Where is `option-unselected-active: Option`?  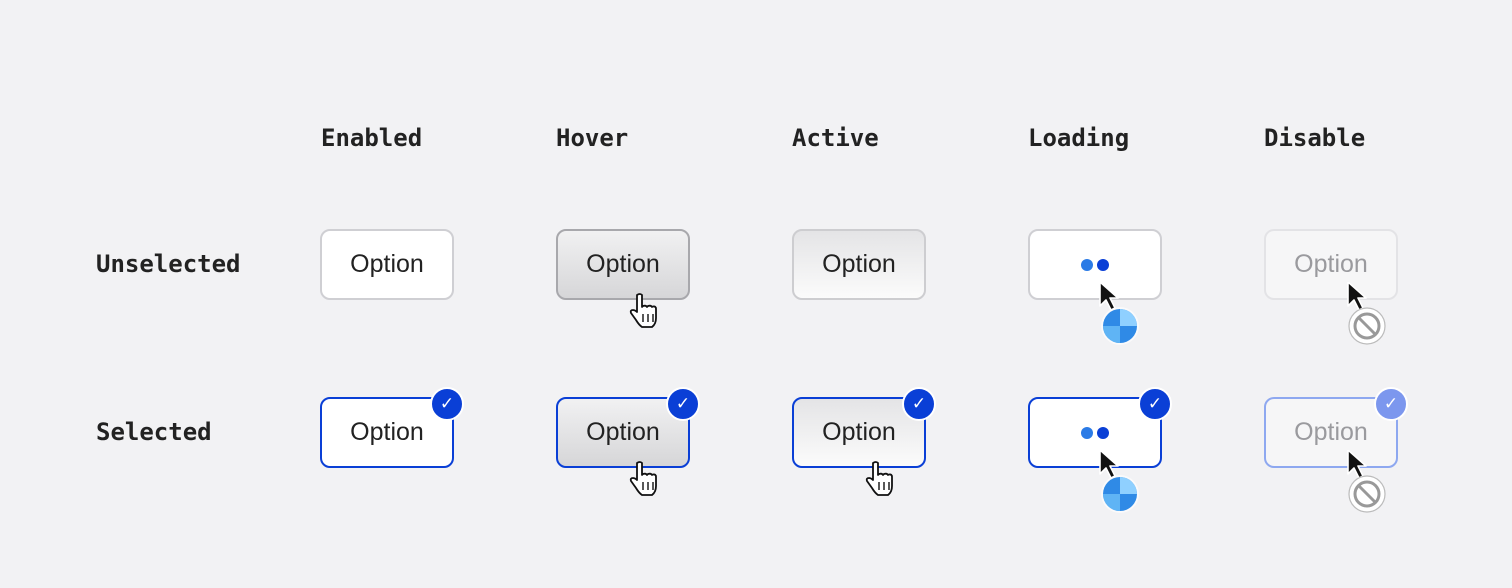 option-unselected-active: Option is located at coordinates (859, 264).